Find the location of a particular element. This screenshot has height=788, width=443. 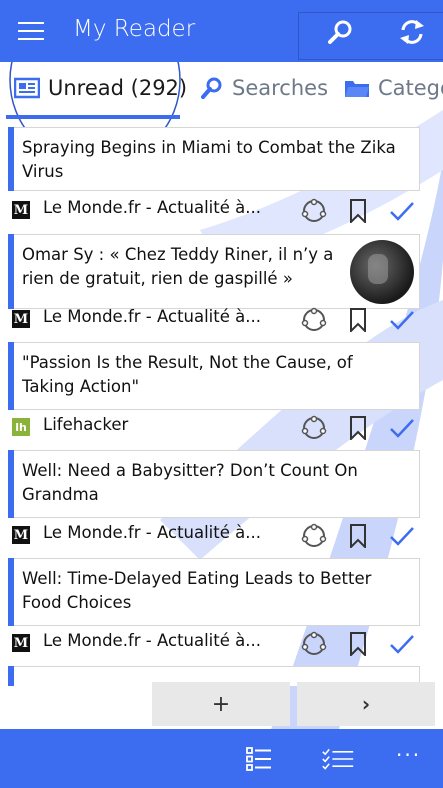

active-tab-indicator is located at coordinates (93, 117).